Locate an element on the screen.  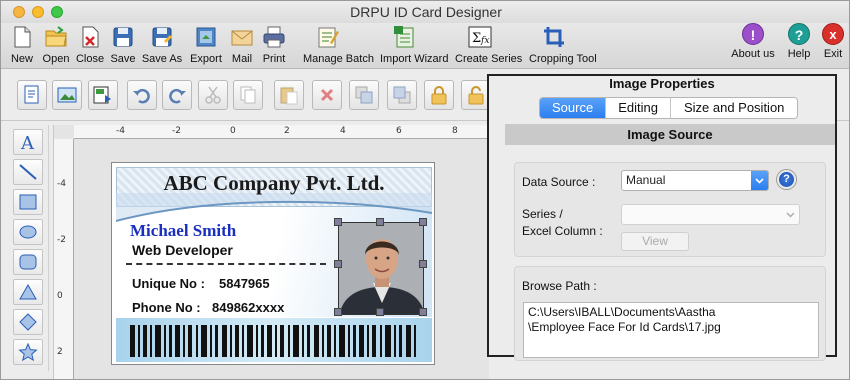
bring-forward-icon is located at coordinates (364, 95).